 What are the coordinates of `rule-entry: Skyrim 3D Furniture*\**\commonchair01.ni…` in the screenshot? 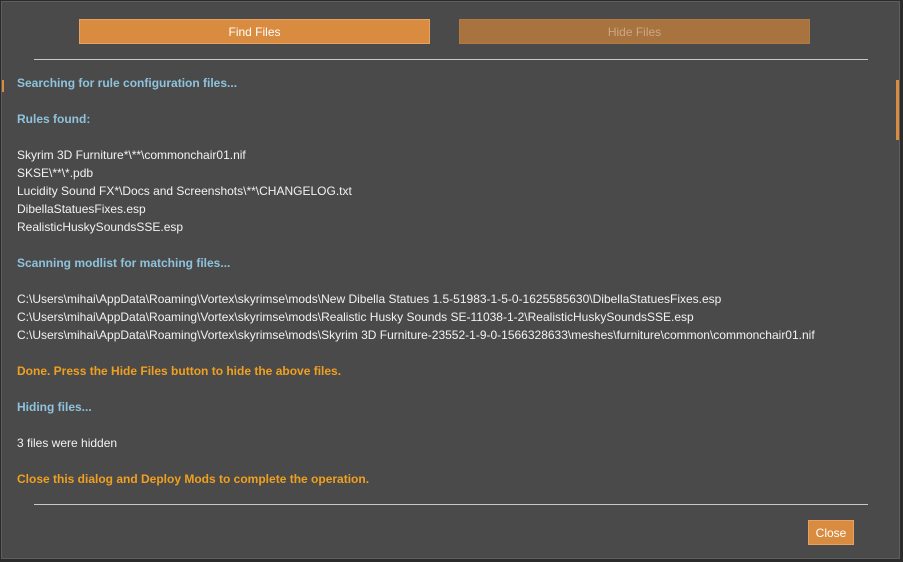 It's located at (131, 155).